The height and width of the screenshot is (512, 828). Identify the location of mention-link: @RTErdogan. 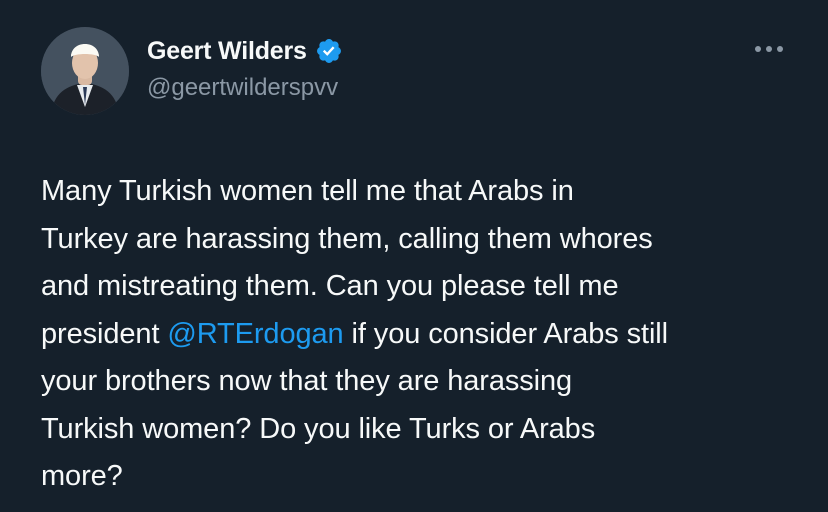
(255, 334).